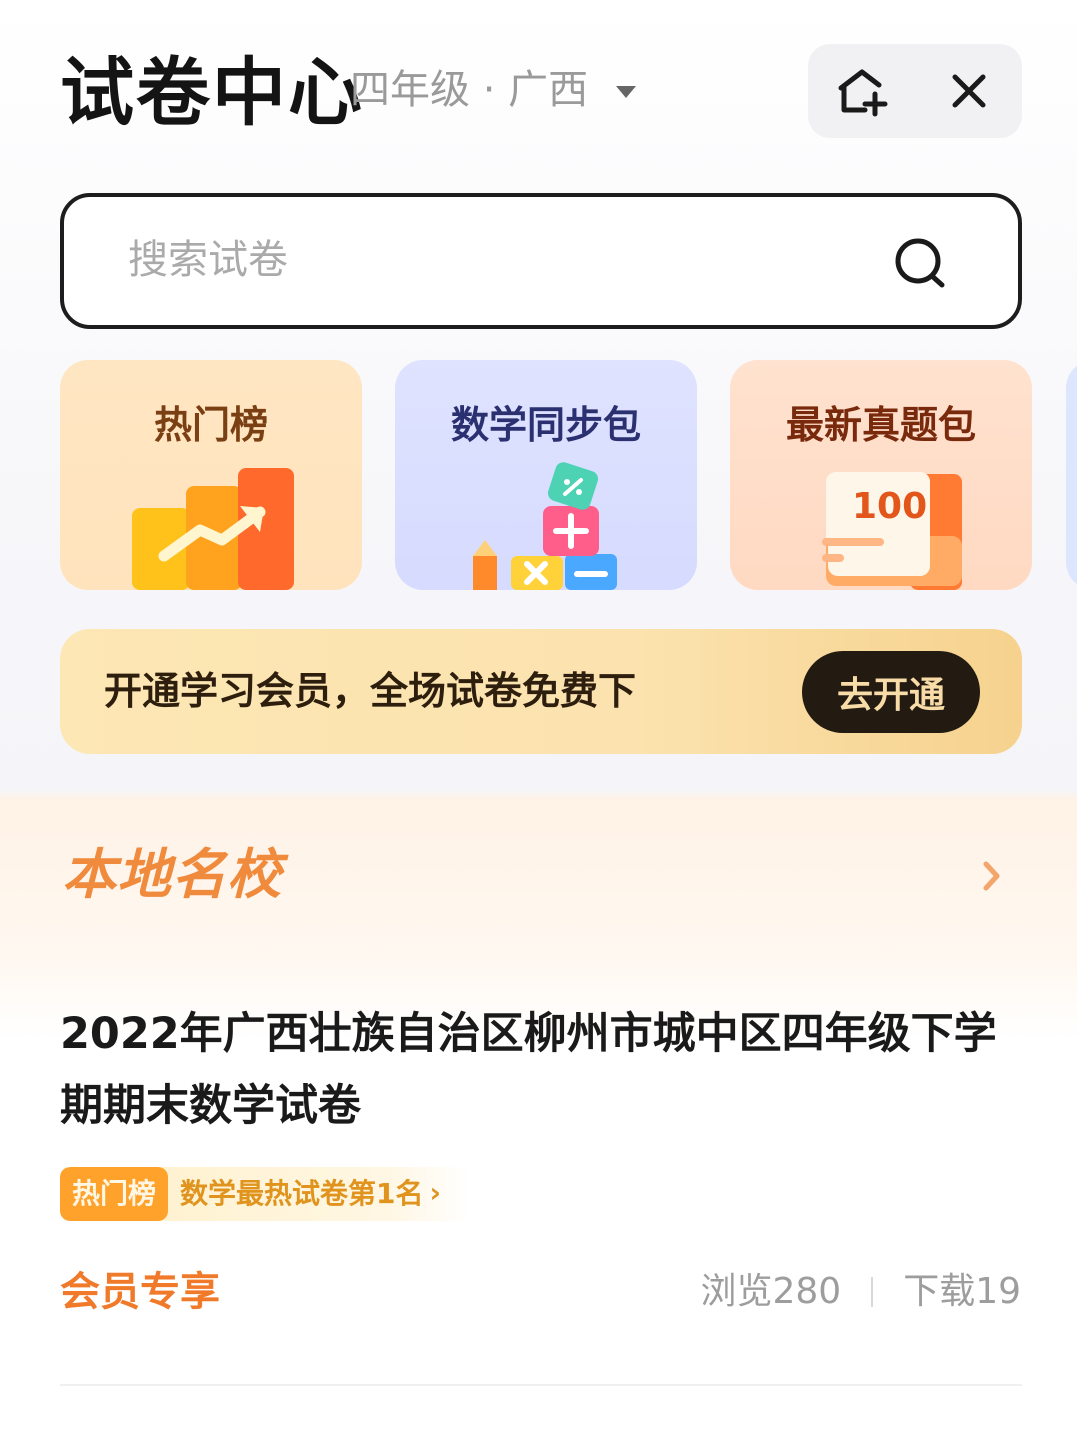 The height and width of the screenshot is (1442, 1077). Describe the element at coordinates (860, 1292) in the screenshot. I see `paper-stats: 浏览280 下载19` at that location.